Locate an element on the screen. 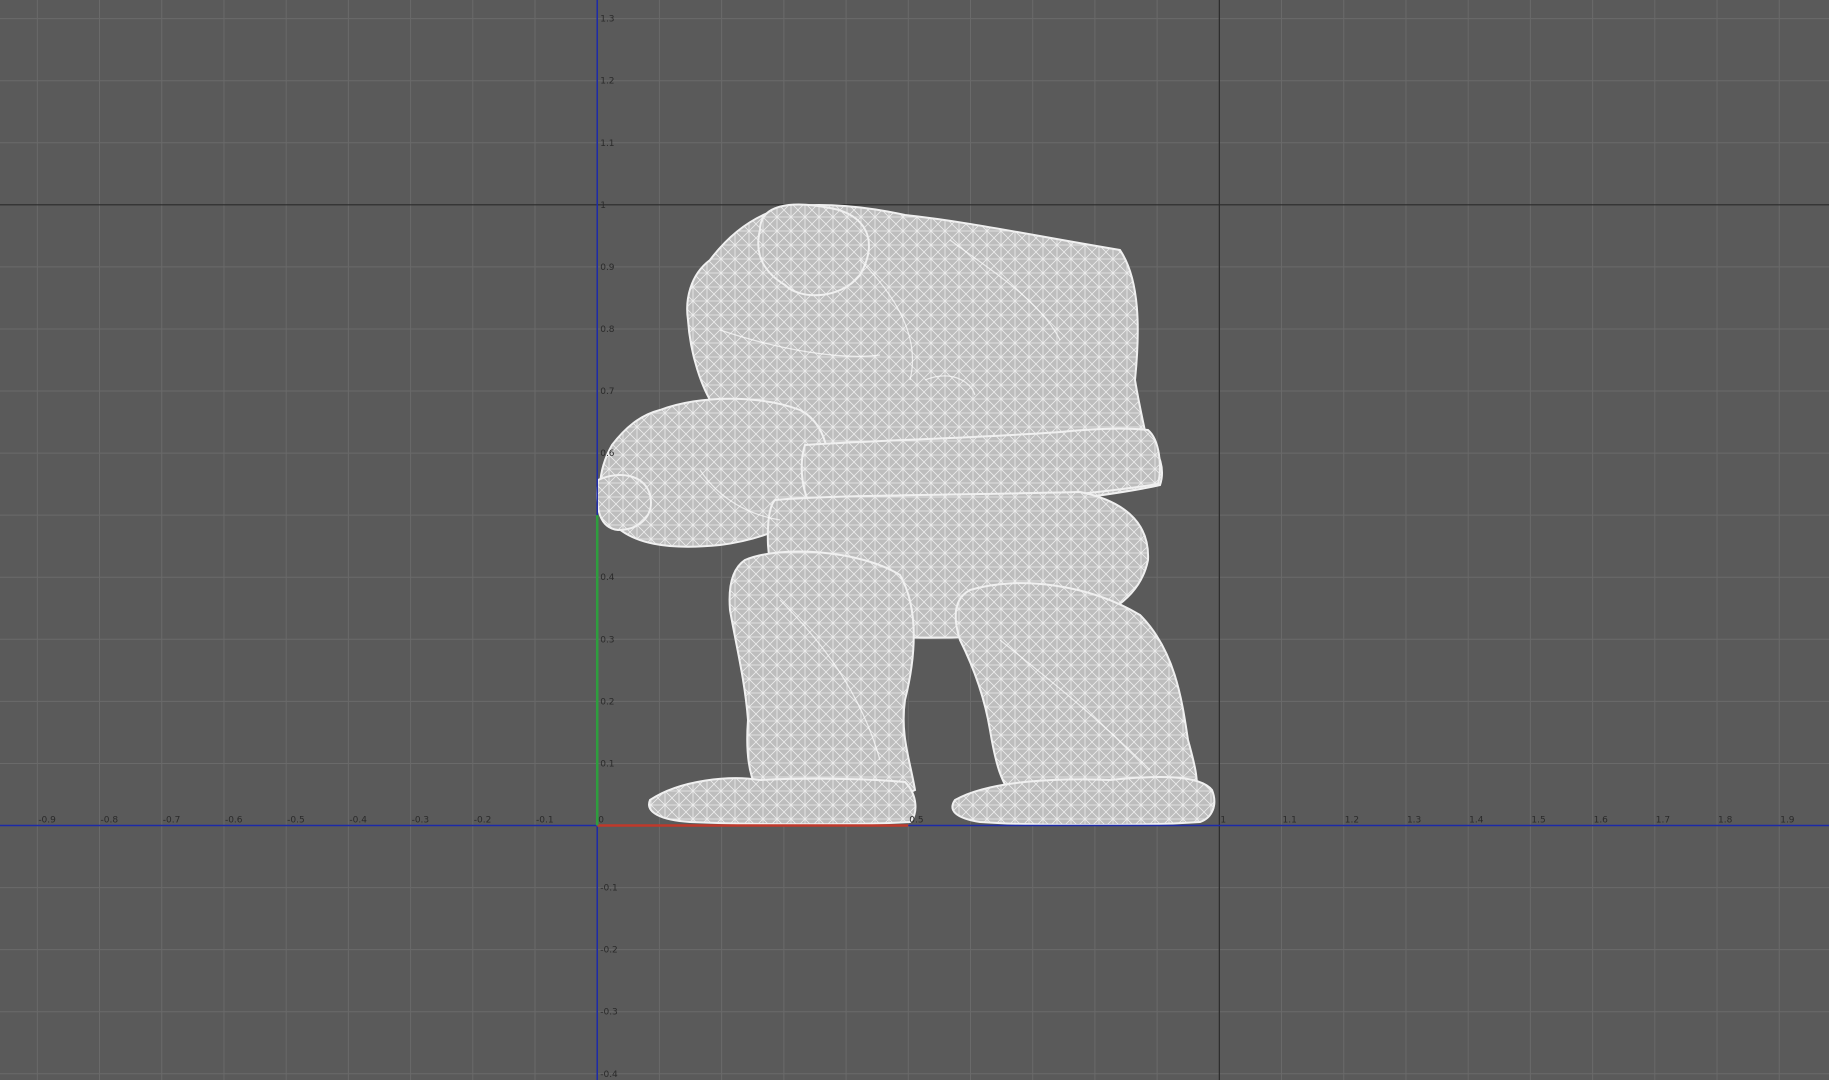 This screenshot has width=1829, height=1080. y-tick-label: 0.3 is located at coordinates (607, 640).